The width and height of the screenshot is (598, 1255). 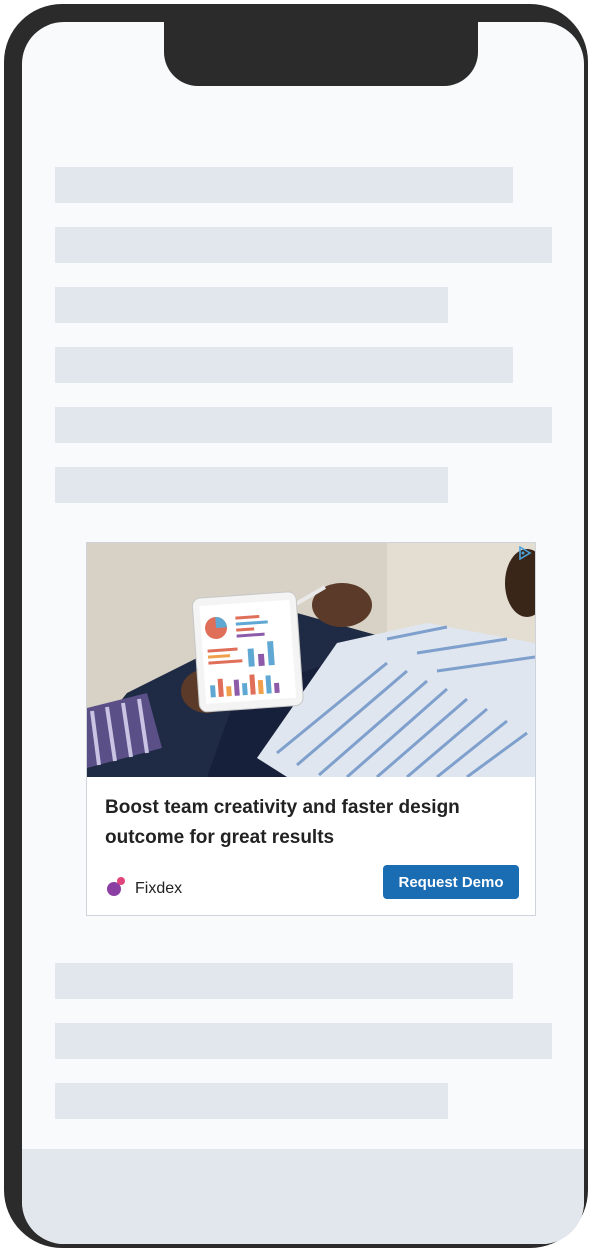 I want to click on brand-name: Fixdex, so click(x=159, y=888).